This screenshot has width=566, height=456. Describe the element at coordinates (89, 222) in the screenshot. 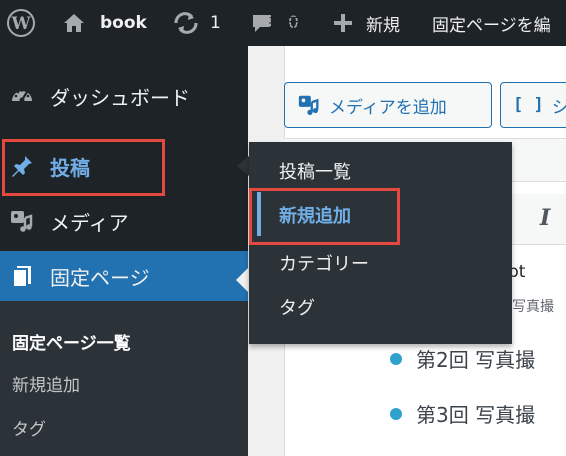

I see `sidebar-item-label: メディア` at that location.